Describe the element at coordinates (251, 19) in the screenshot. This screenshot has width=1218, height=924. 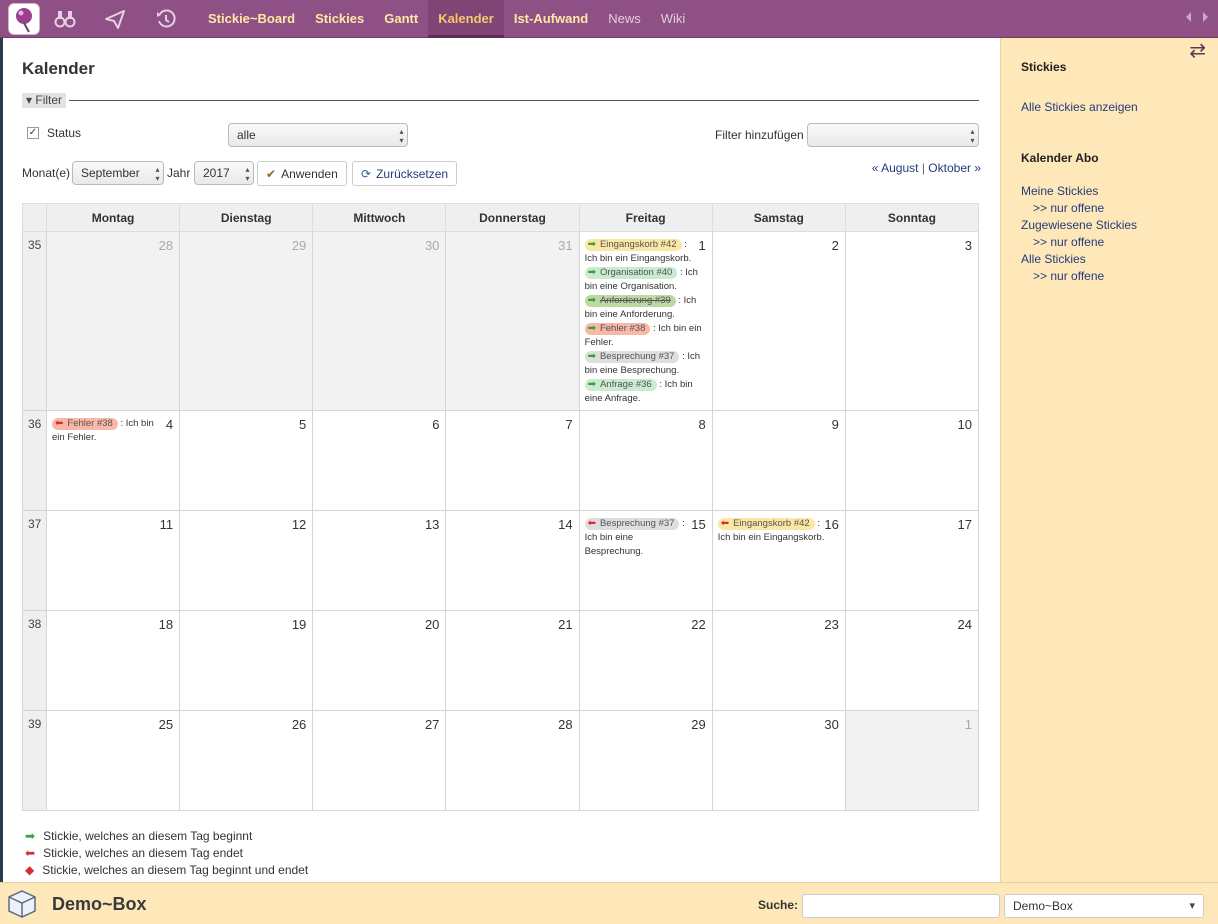
I see `nav-stickie-board: Stickie~Board` at that location.